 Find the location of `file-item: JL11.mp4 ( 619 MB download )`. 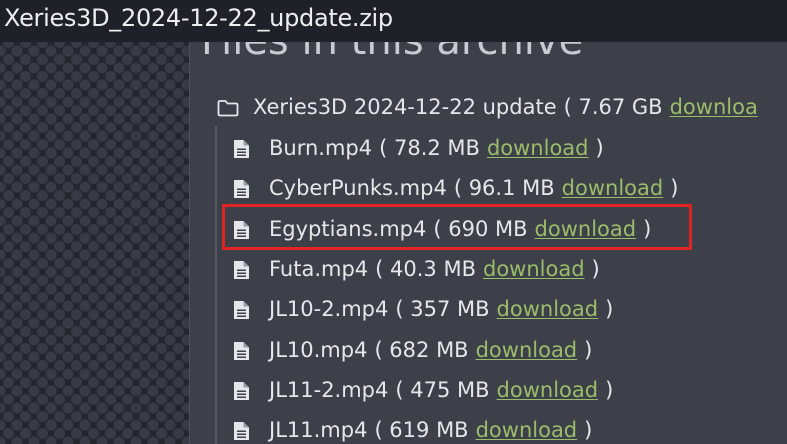

file-item: JL11.mp4 ( 619 MB download ) is located at coordinates (456, 427).